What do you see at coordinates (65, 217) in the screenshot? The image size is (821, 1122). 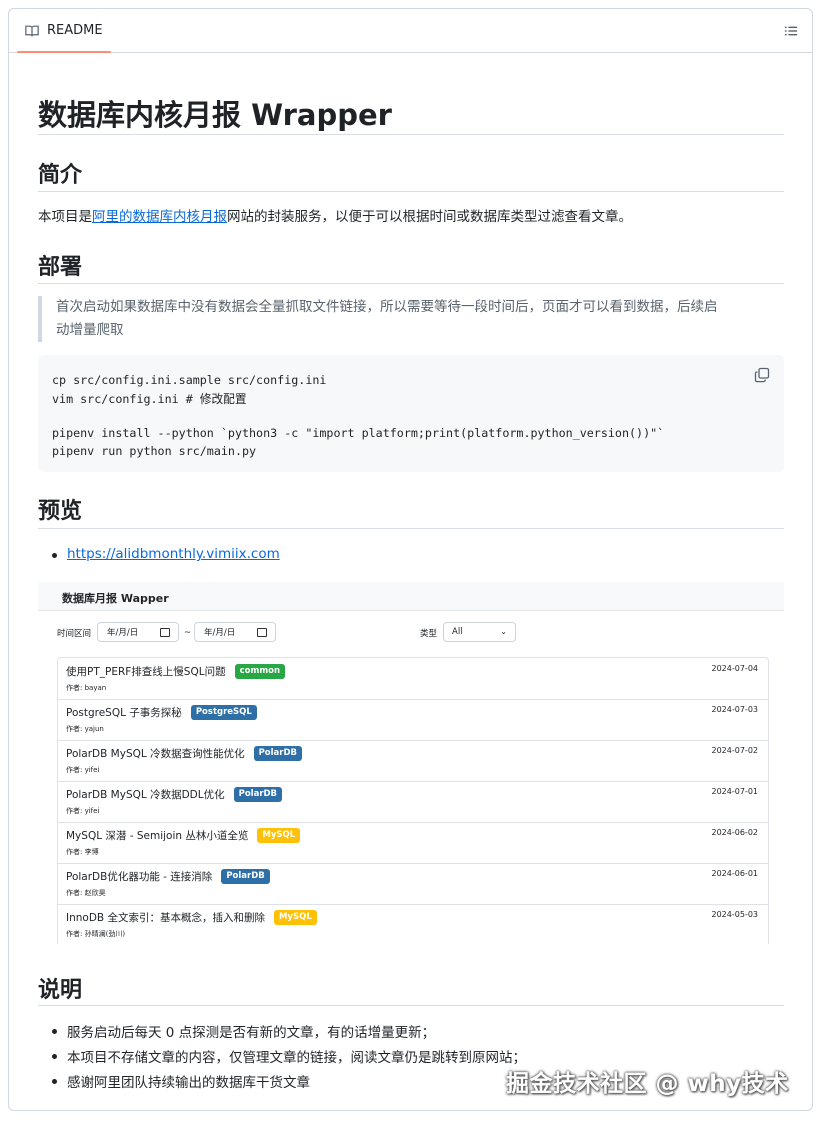 I see `intro-prefix: 本项目是` at bounding box center [65, 217].